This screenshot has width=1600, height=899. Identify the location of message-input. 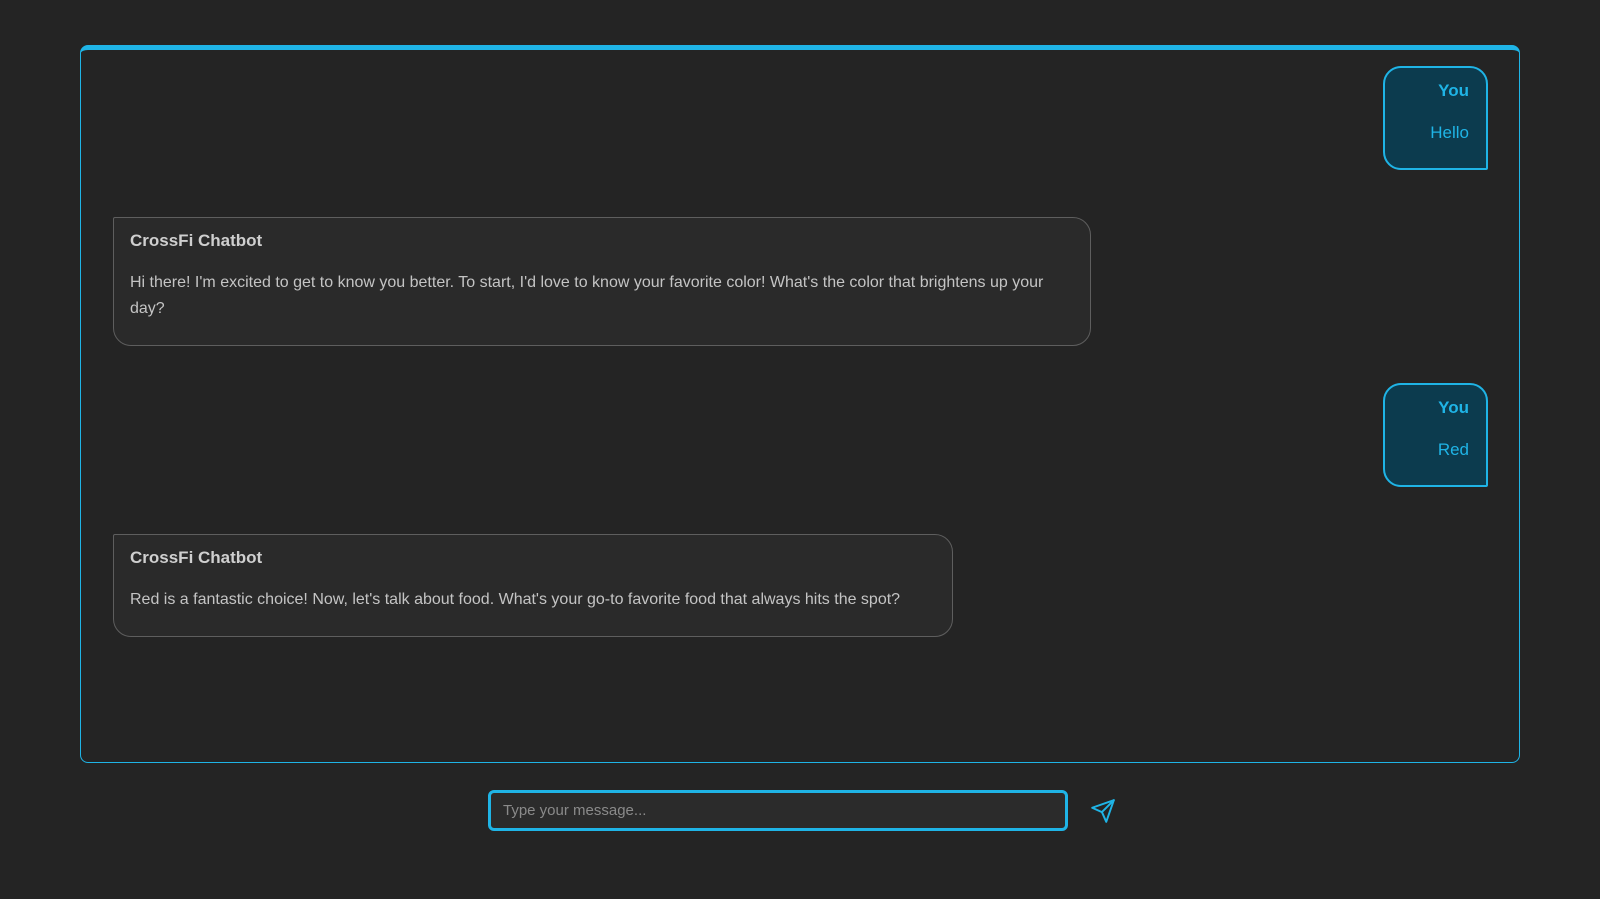
(778, 810).